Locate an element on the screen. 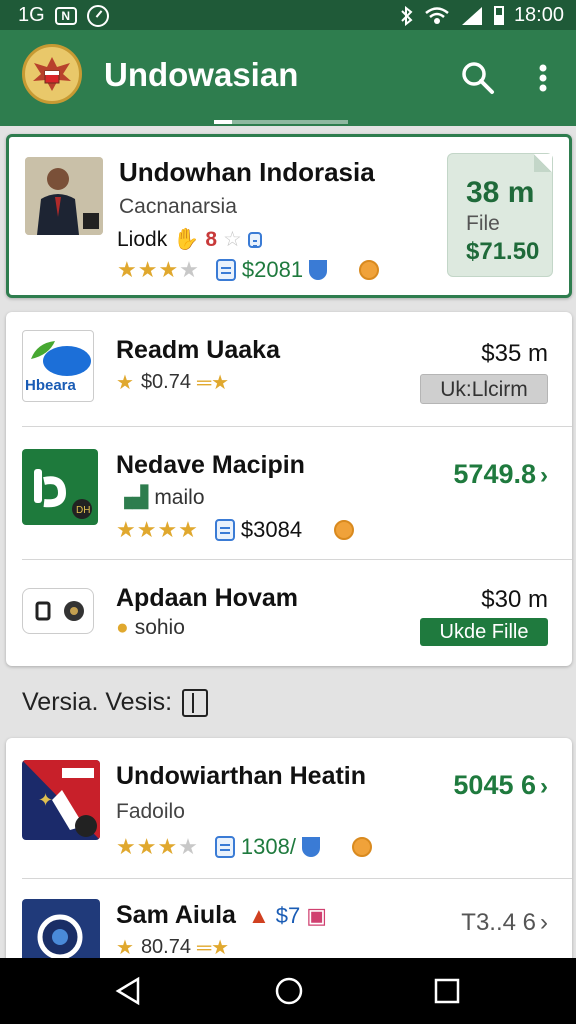 The width and height of the screenshot is (576, 1024). search-button is located at coordinates (478, 78).